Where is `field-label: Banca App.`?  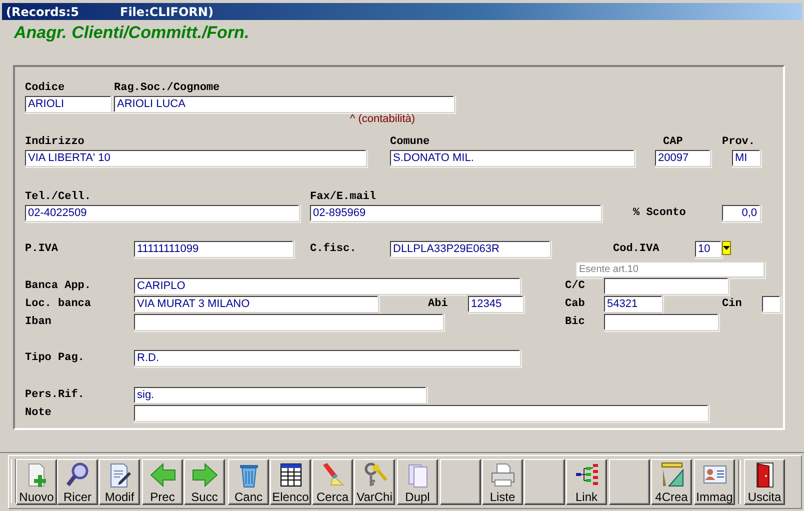
field-label: Banca App. is located at coordinates (58, 286).